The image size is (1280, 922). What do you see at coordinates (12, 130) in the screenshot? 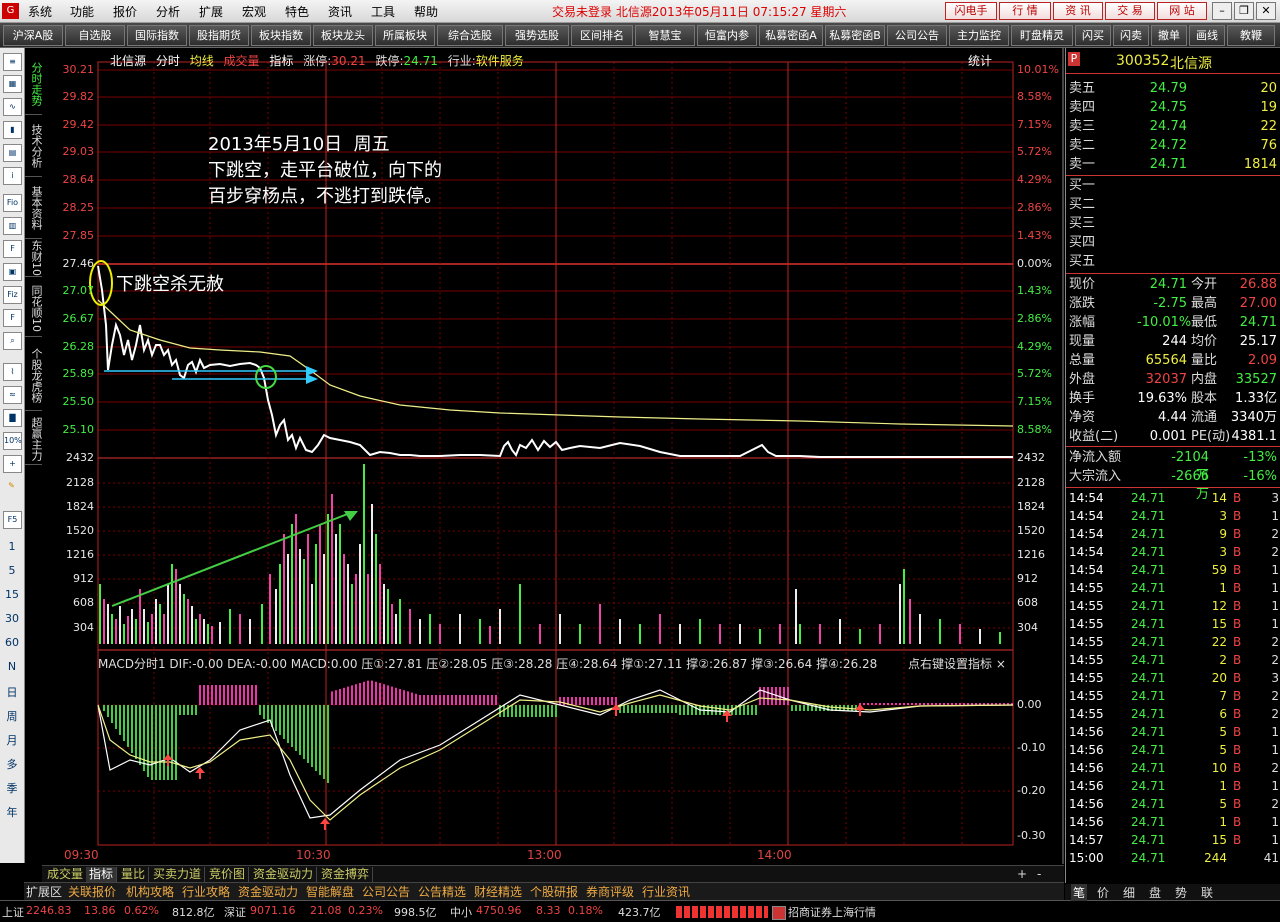
I see `candle-chart-icon: ▮` at bounding box center [12, 130].